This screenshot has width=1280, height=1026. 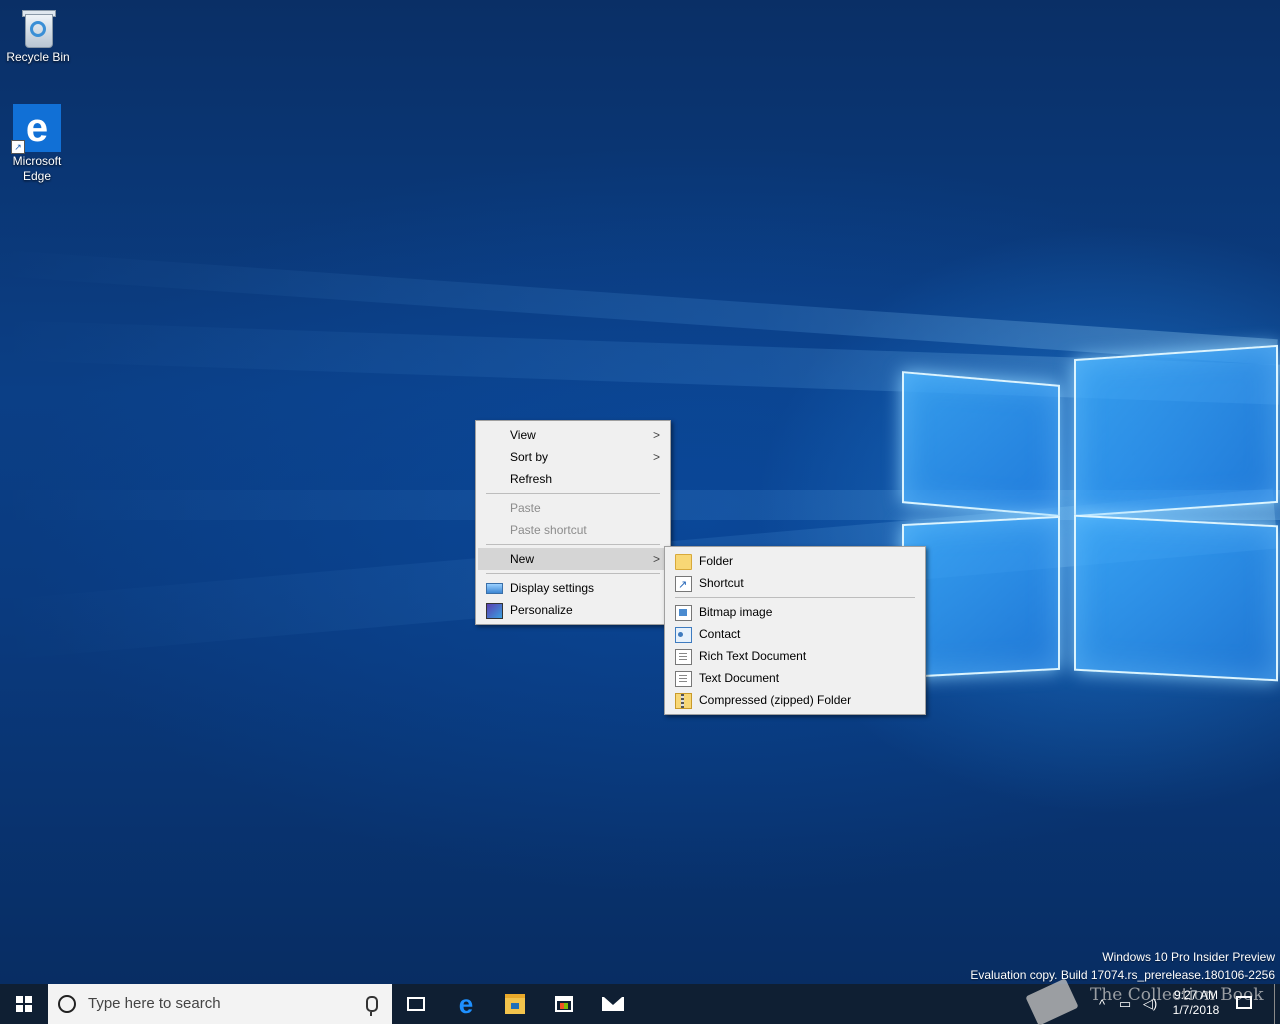 What do you see at coordinates (683, 679) in the screenshot?
I see `text-document-icon` at bounding box center [683, 679].